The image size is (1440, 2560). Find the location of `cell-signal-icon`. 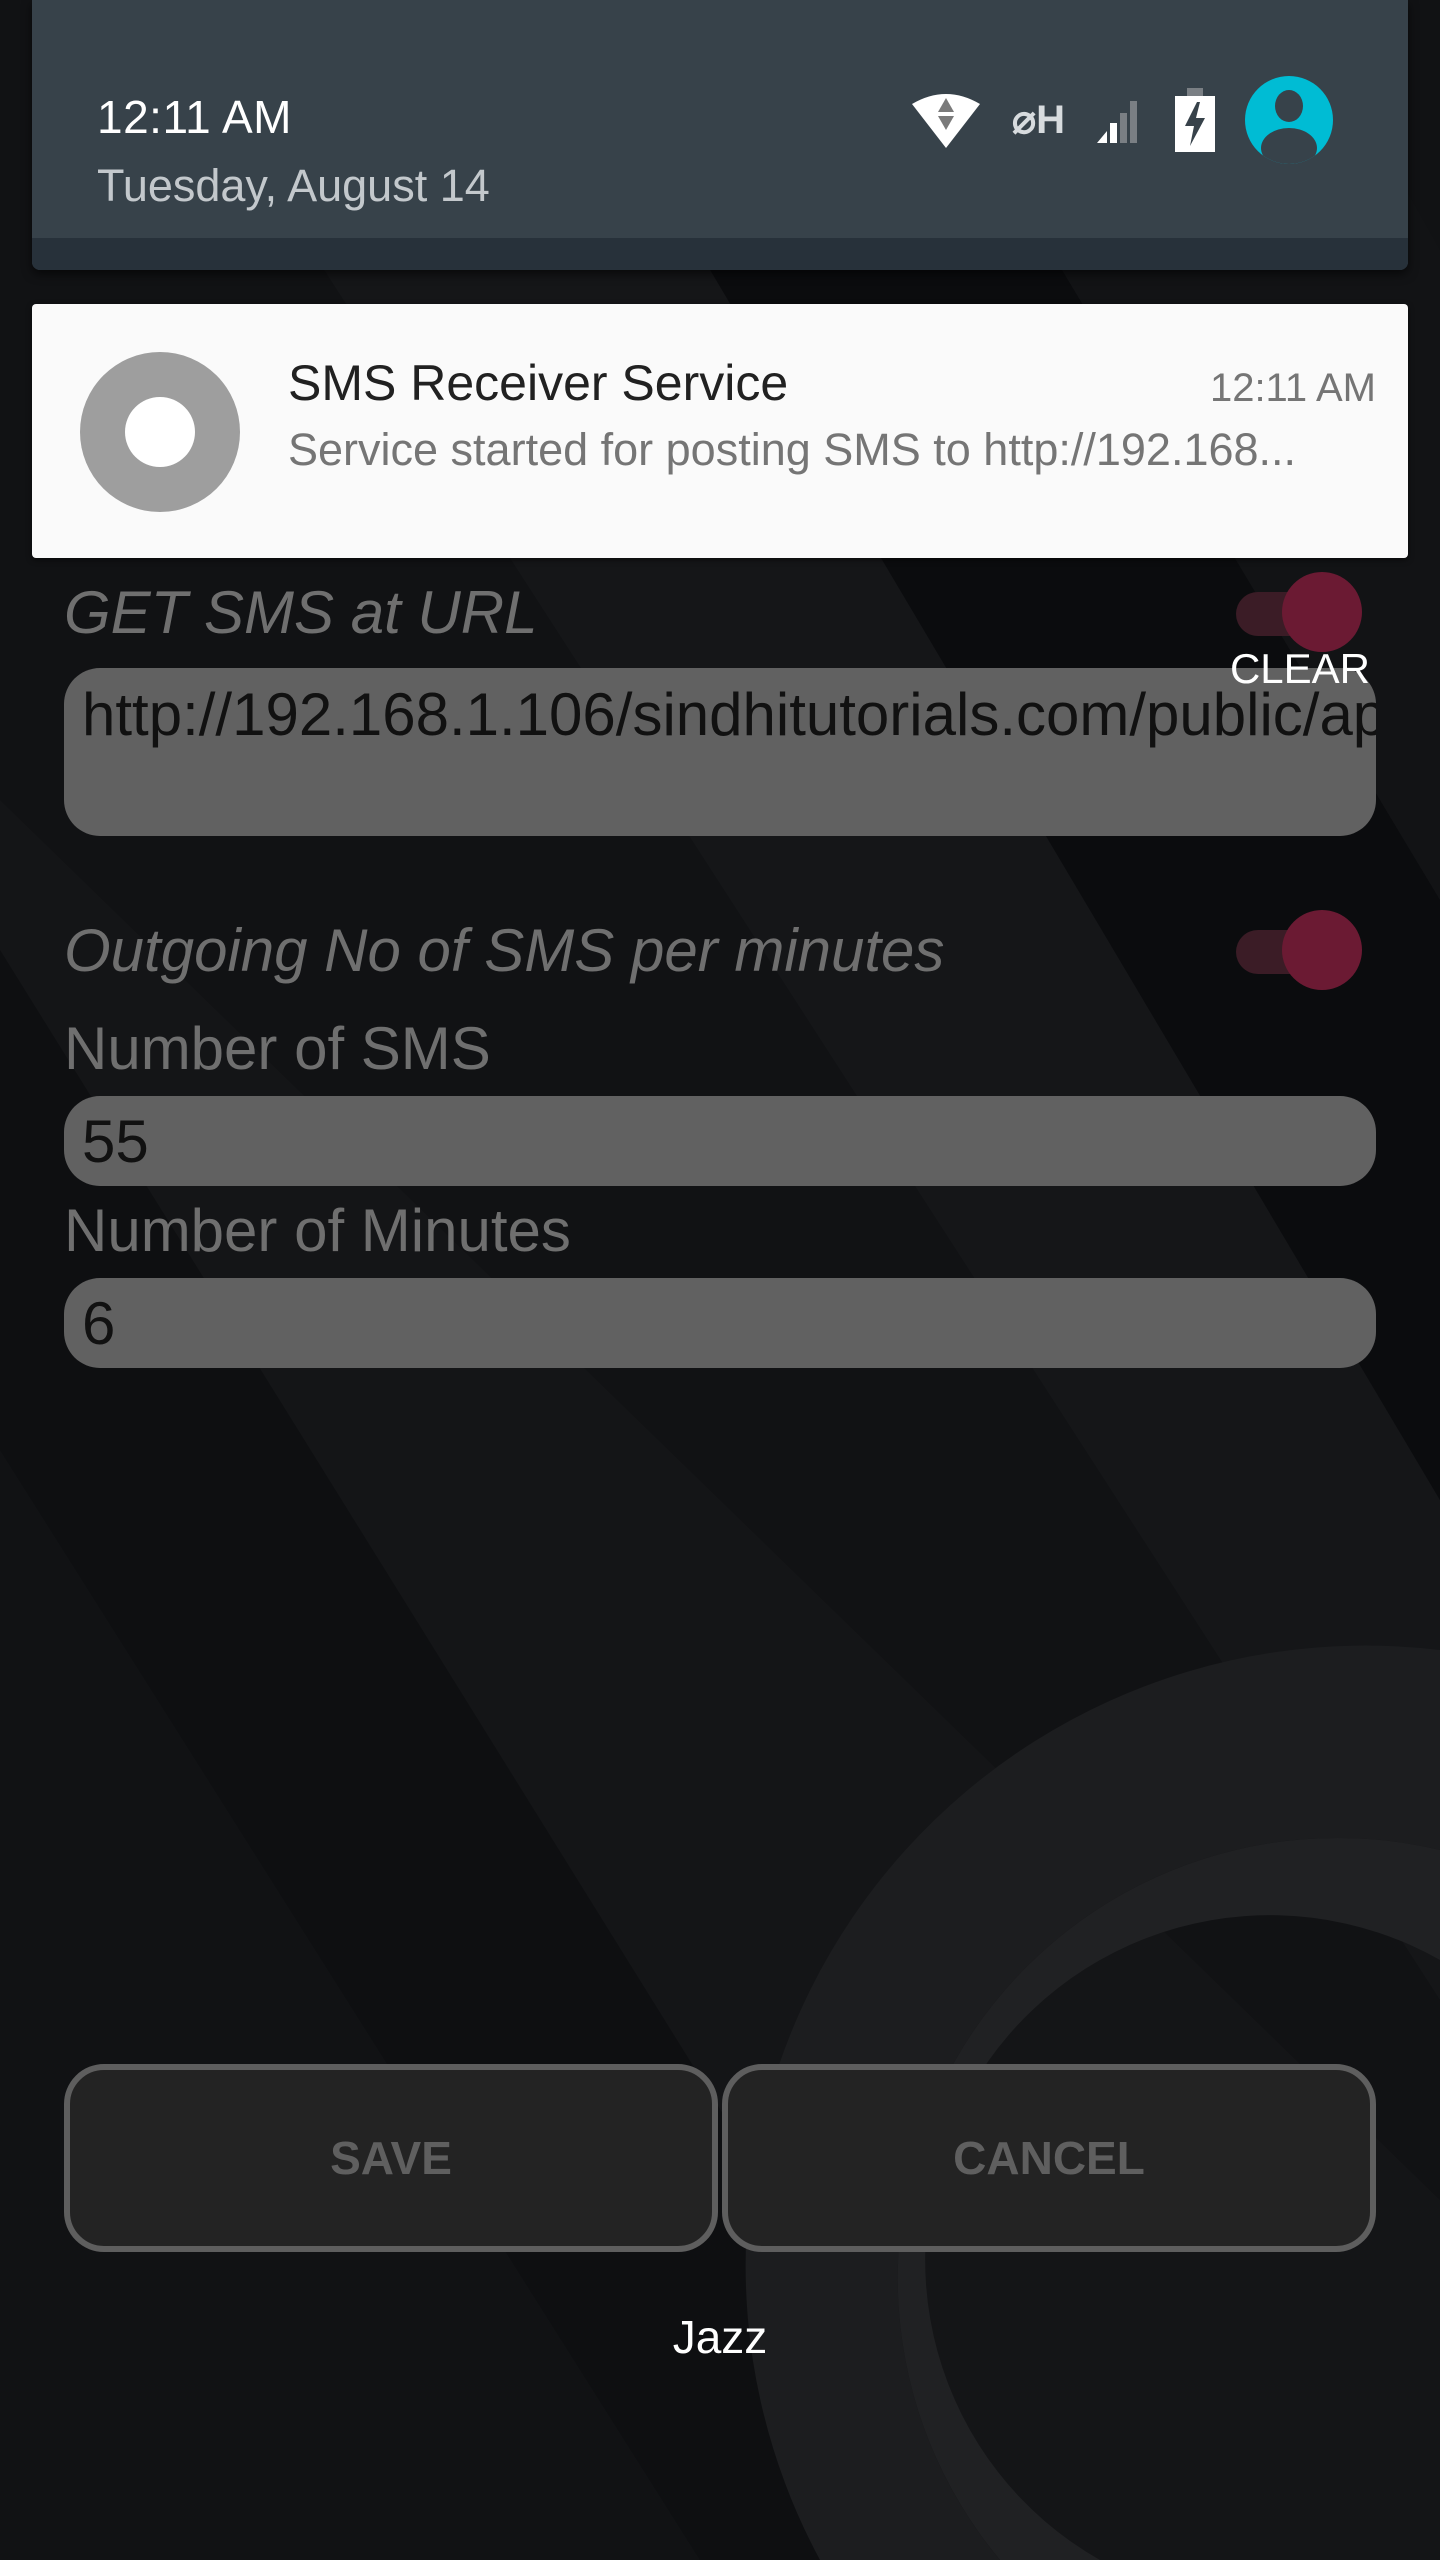

cell-signal-icon is located at coordinates (1120, 120).